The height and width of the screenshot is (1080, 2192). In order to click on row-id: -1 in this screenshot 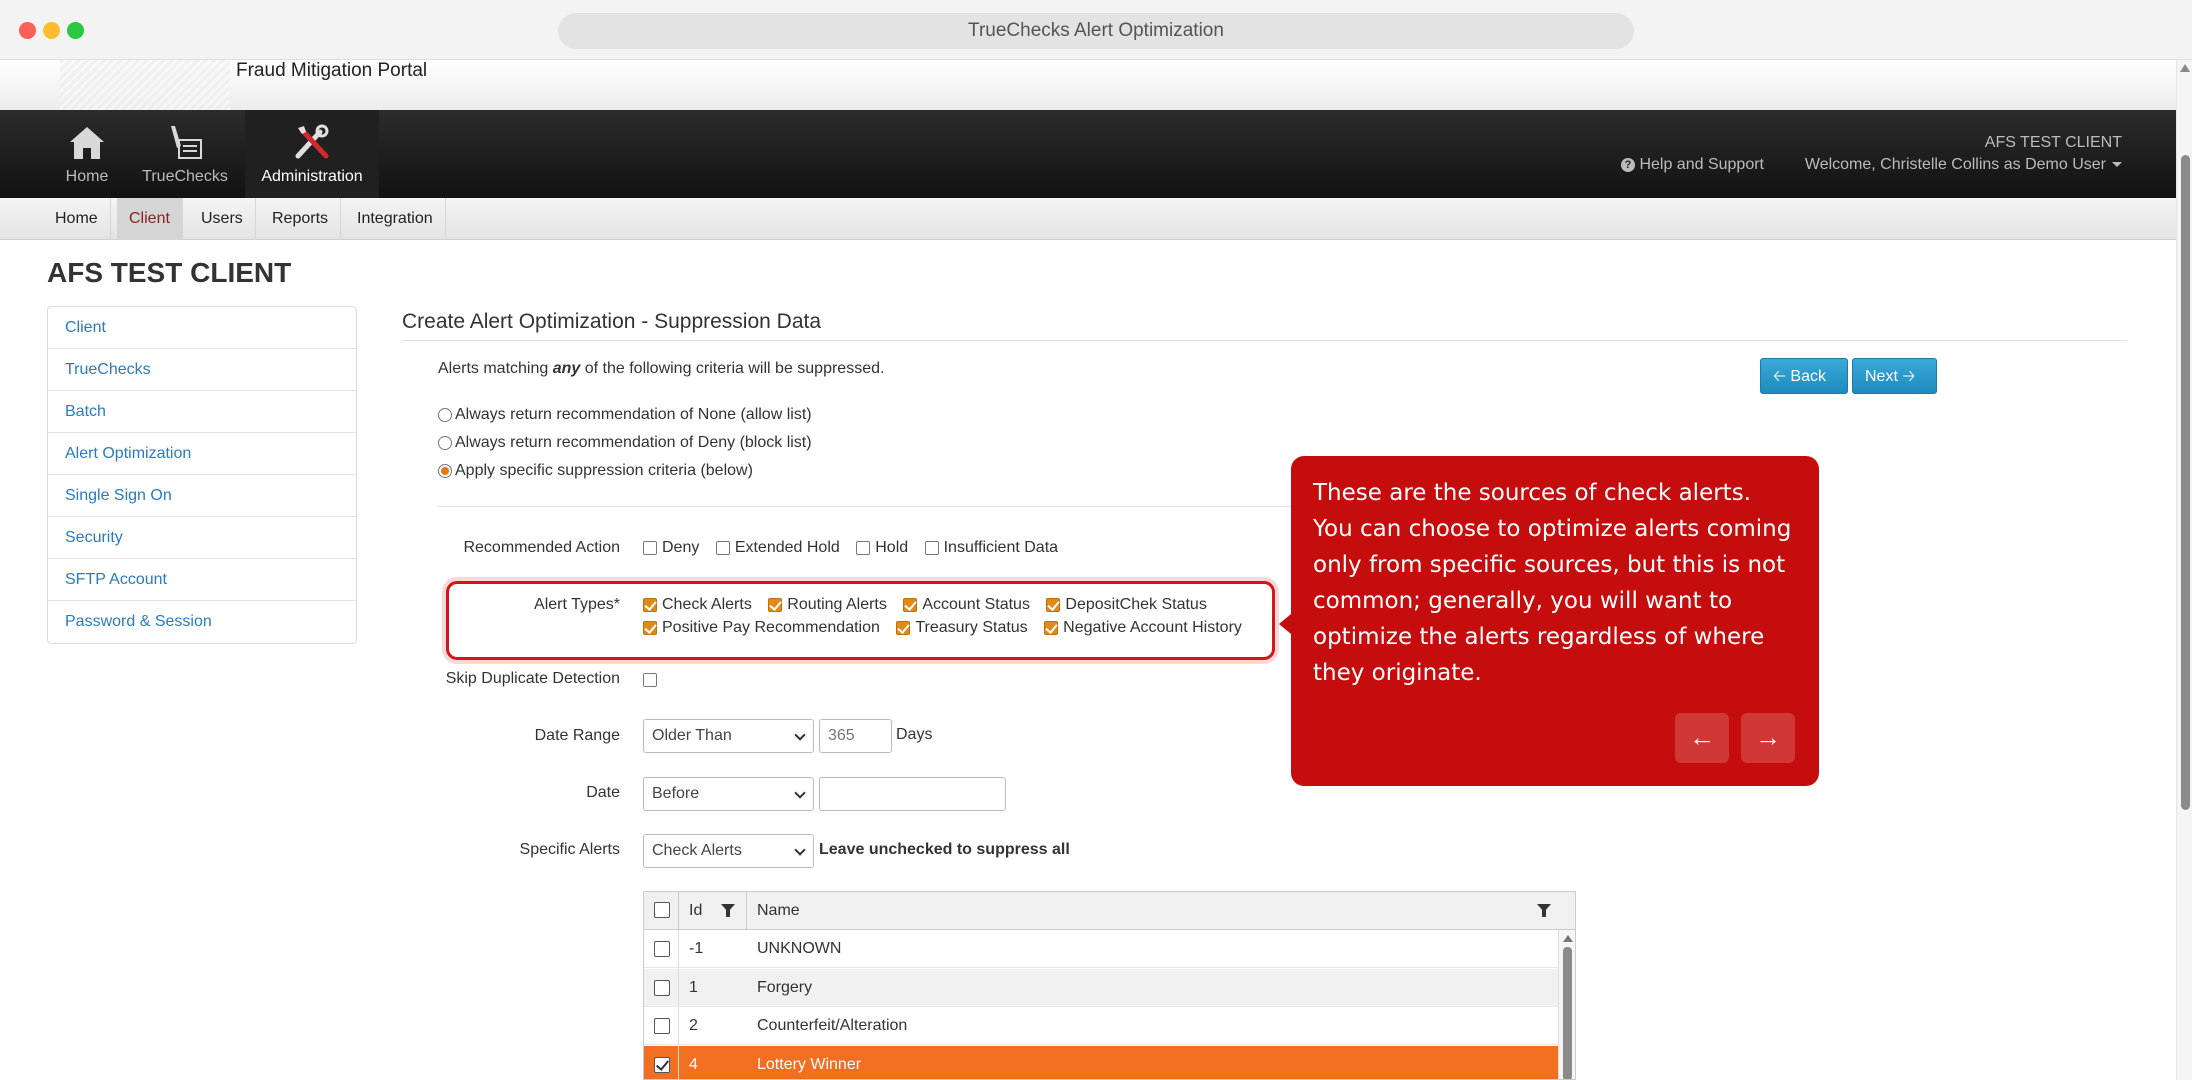, I will do `click(696, 948)`.